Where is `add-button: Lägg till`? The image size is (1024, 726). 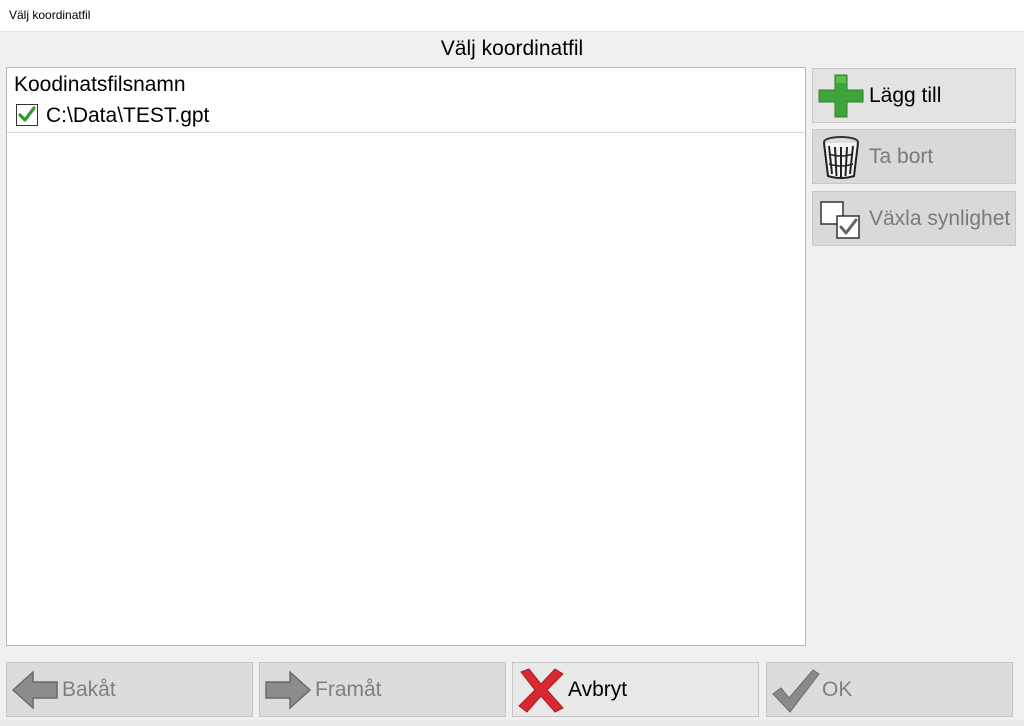
add-button: Lägg till is located at coordinates (914, 95).